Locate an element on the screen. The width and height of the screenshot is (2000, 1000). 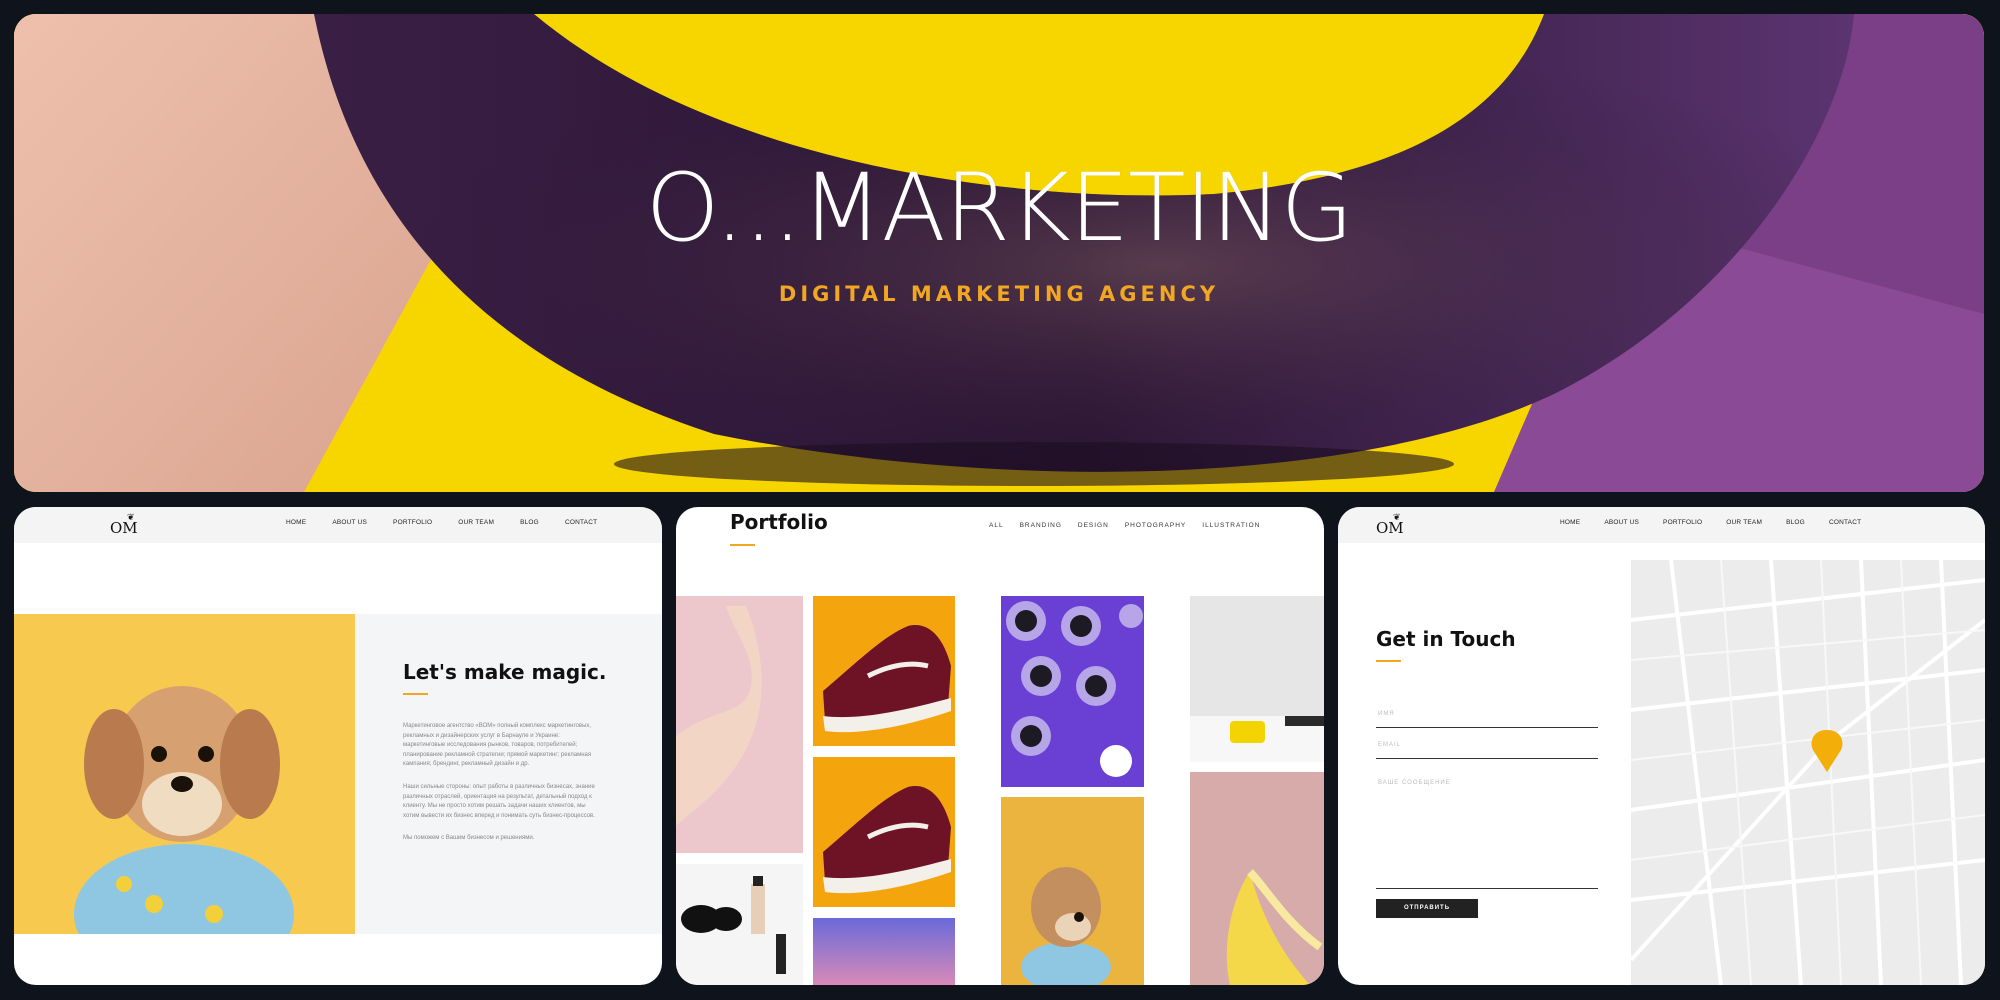
portfolio-item-dog is located at coordinates (1072, 891).